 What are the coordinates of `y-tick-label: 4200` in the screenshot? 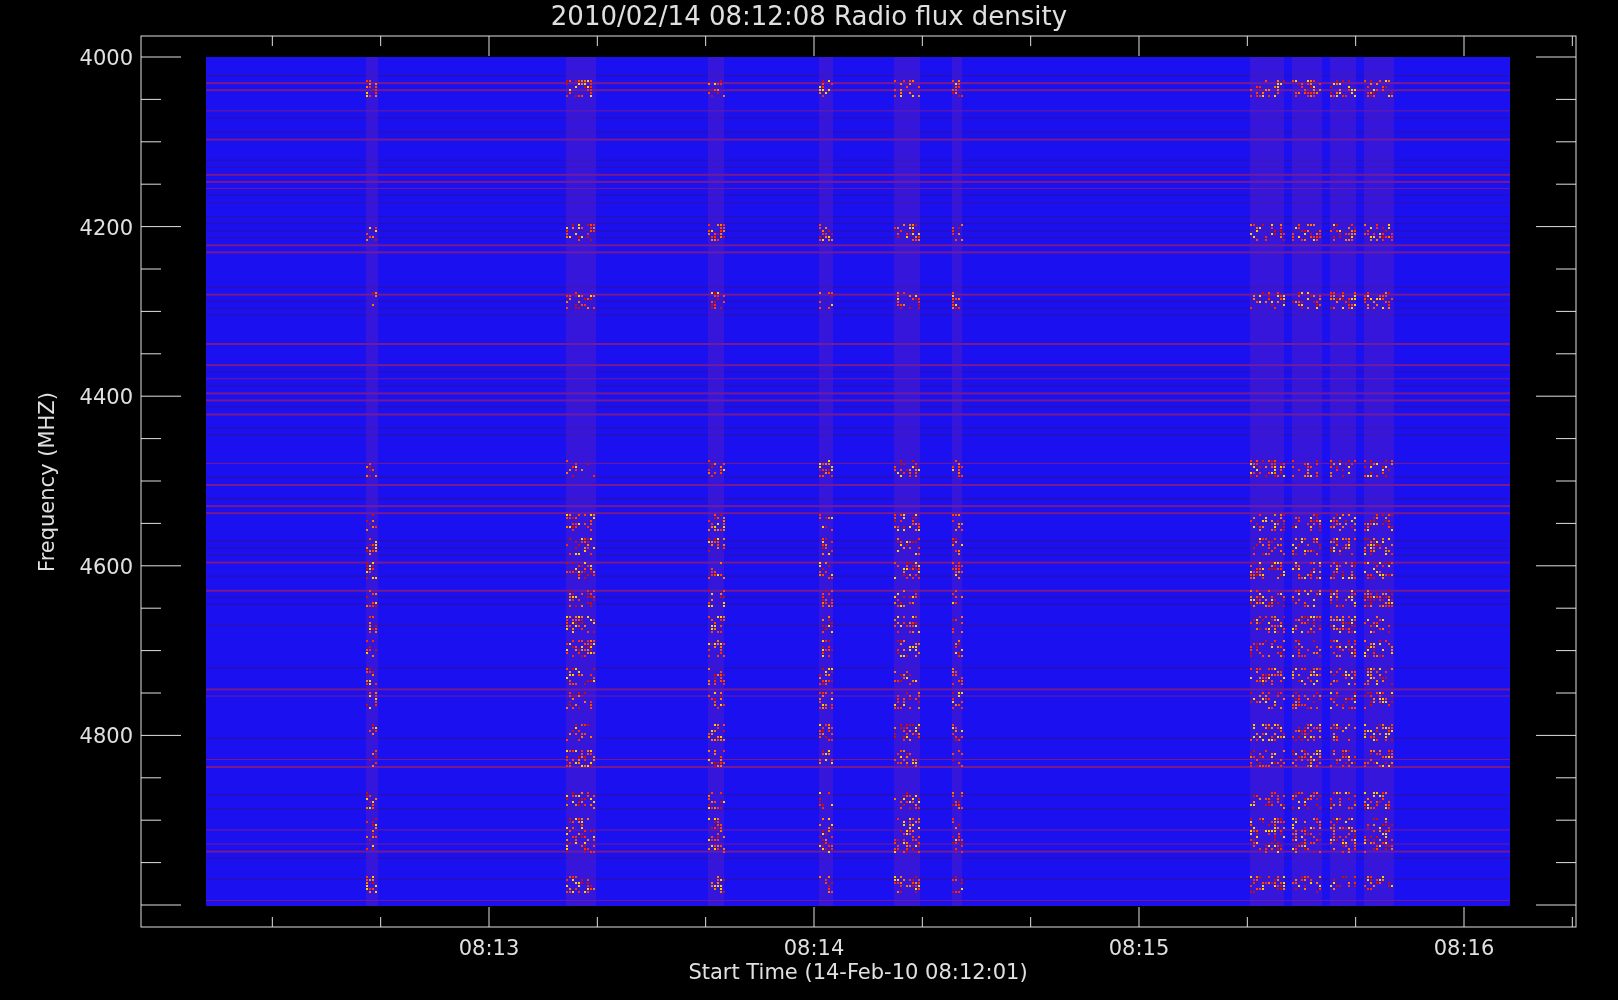 It's located at (106, 227).